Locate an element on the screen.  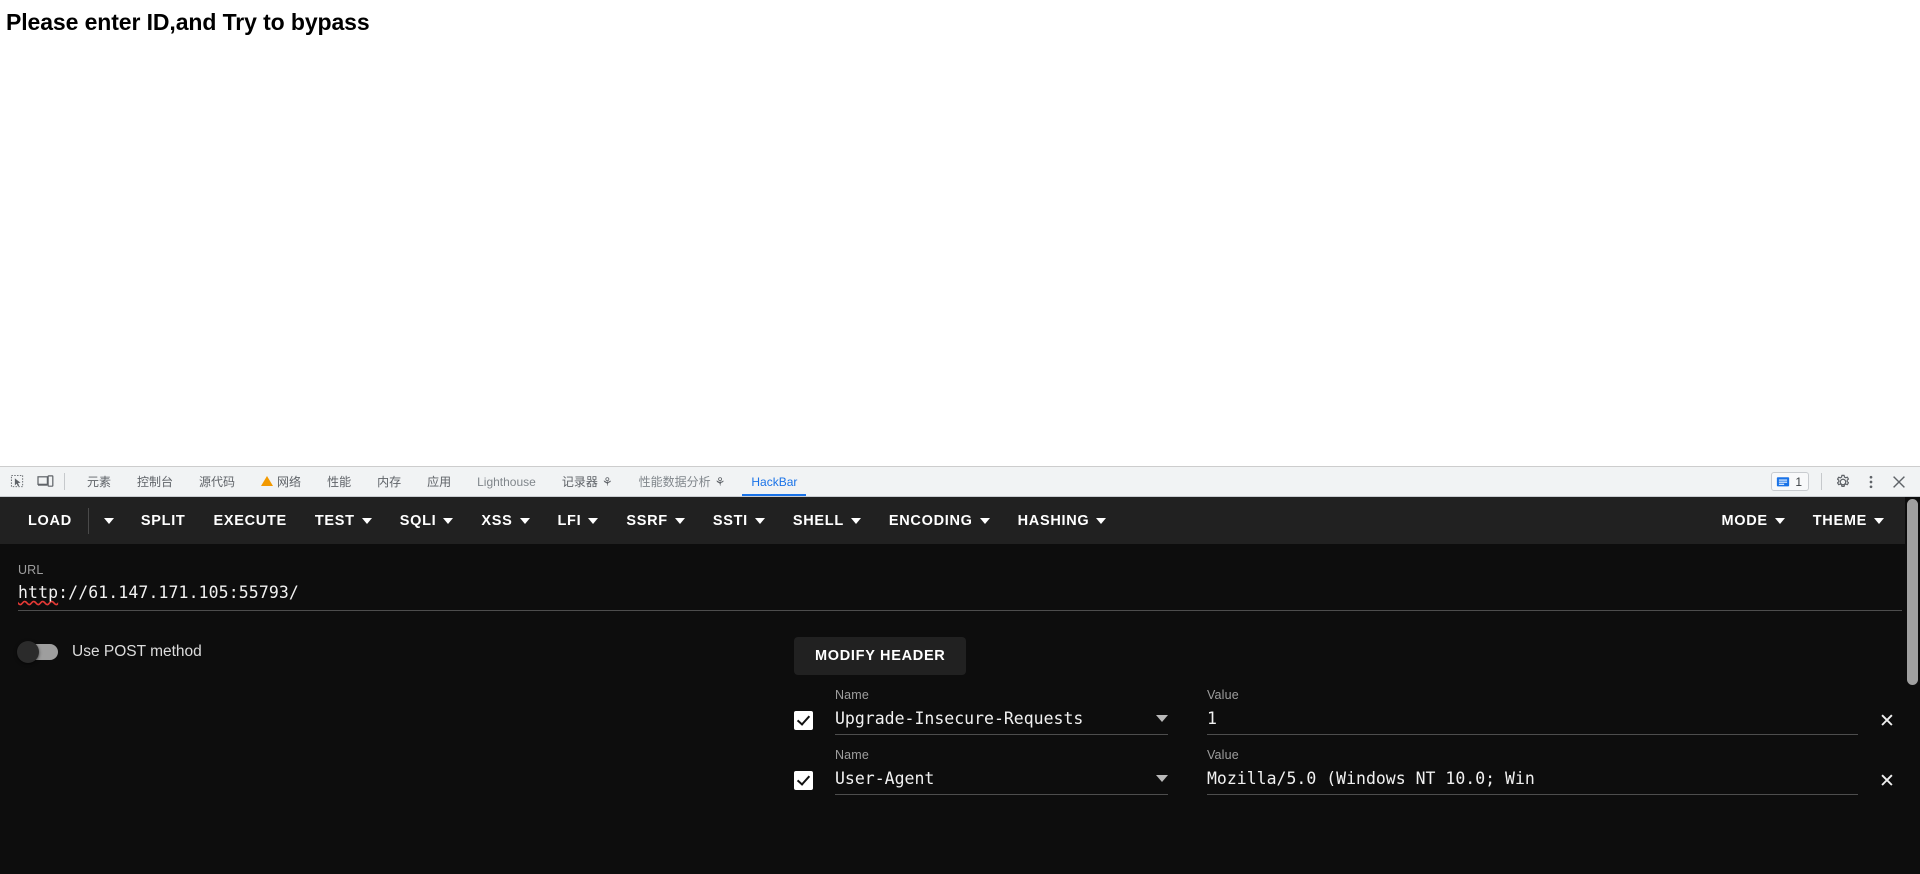
header-row: Name Upgrade-Insecure-Requests Value 1 ✕ is located at coordinates (1348, 711).